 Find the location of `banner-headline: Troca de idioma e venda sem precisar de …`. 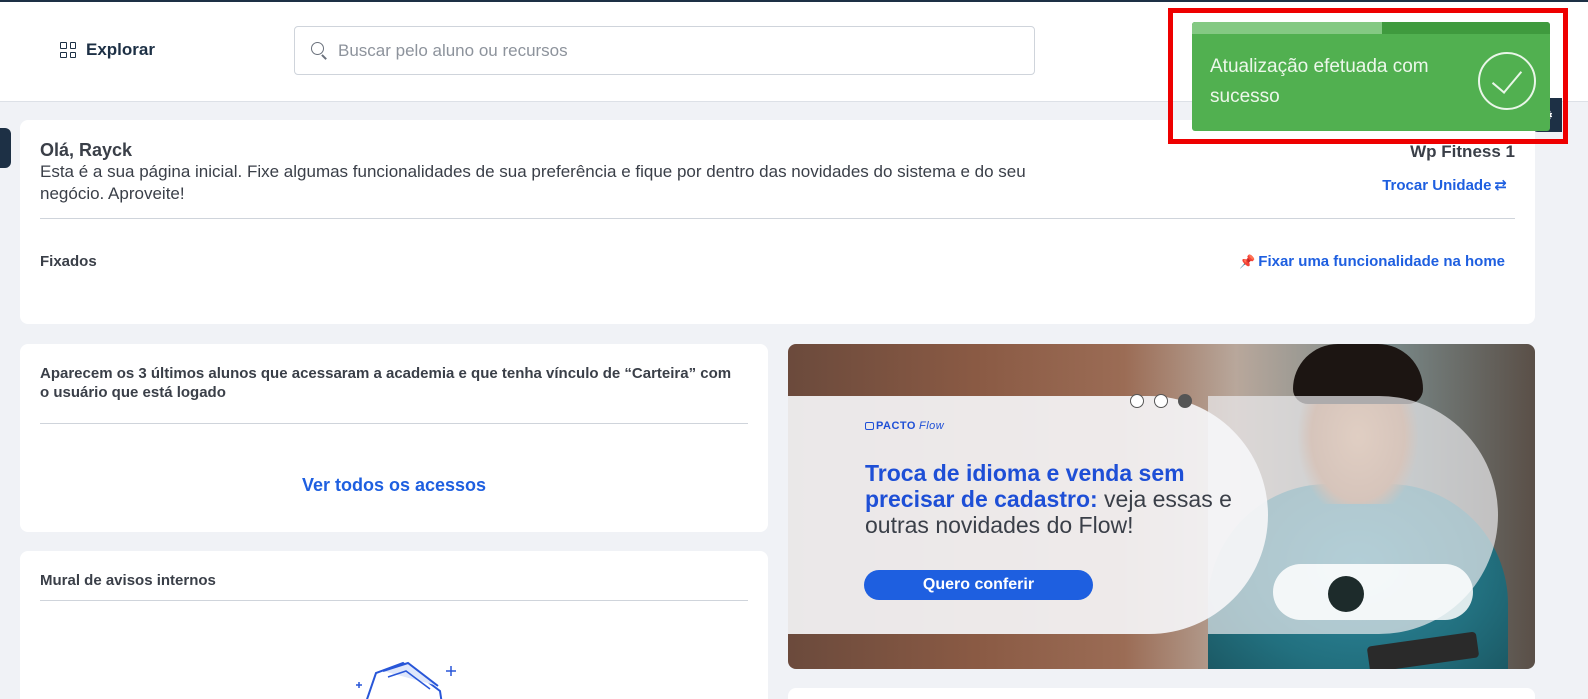

banner-headline: Troca de idioma e venda sem precisar de … is located at coordinates (1055, 499).